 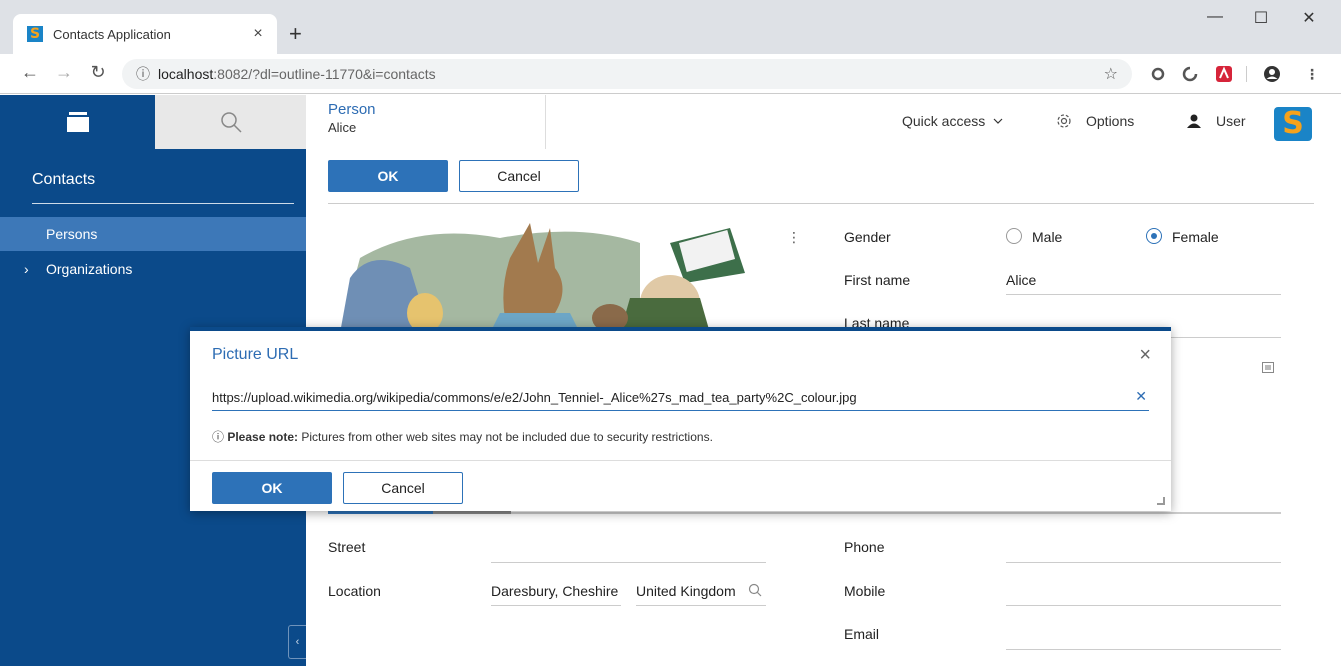 I want to click on url-path: :8082/?dl=outline-11770&i=contacts, so click(x=324, y=74).